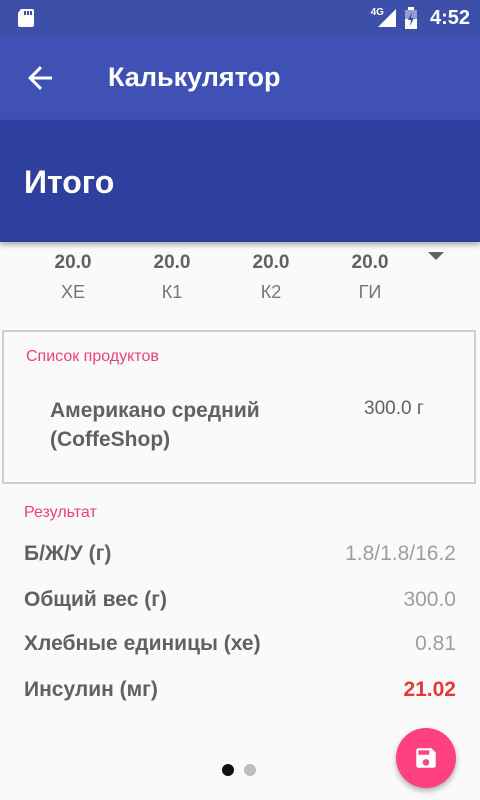 This screenshot has width=480, height=800. What do you see at coordinates (172, 277) in the screenshot?
I see `stat-k1: 20.0 К1` at bounding box center [172, 277].